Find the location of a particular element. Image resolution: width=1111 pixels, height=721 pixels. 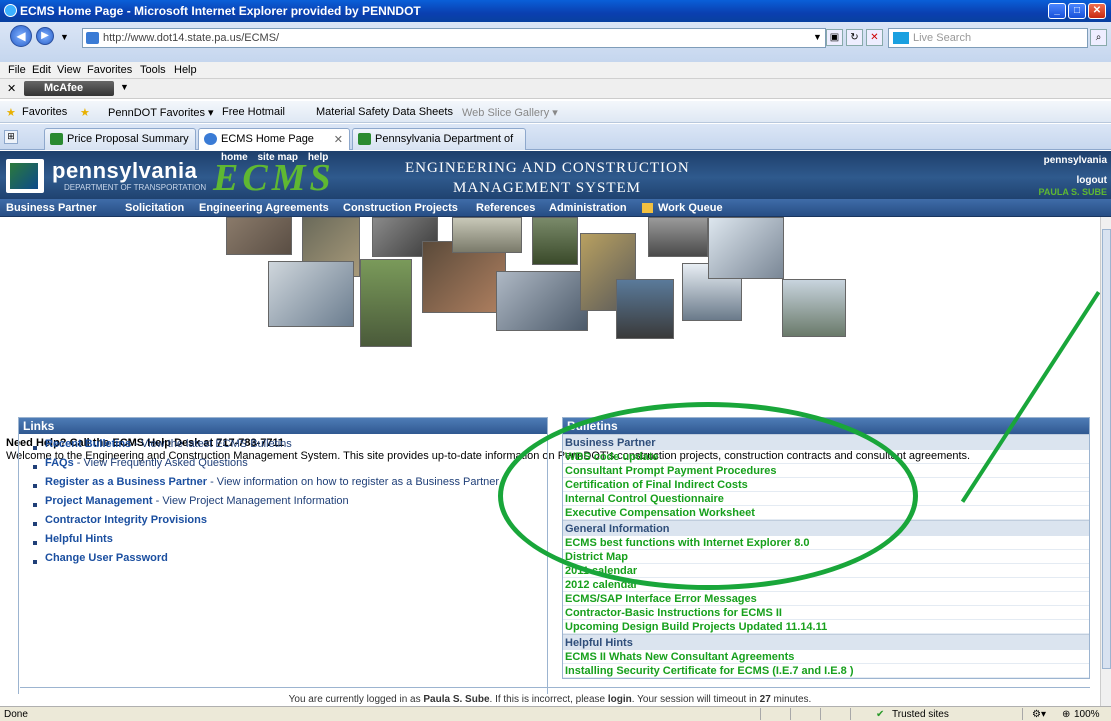

nav-solicitation: Solicitation is located at coordinates (154, 208).